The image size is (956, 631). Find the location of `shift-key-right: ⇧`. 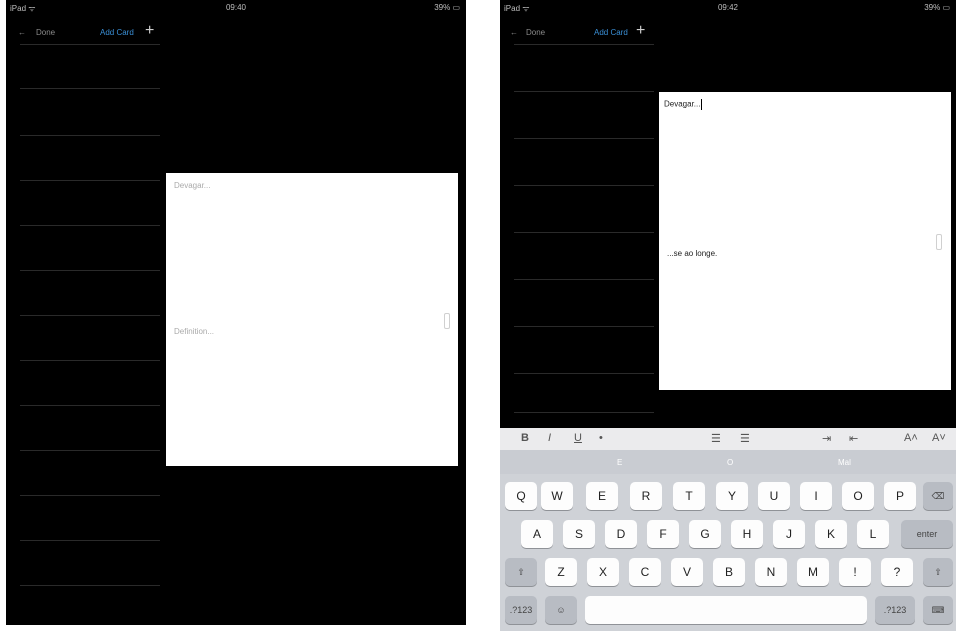

shift-key-right: ⇧ is located at coordinates (938, 572).